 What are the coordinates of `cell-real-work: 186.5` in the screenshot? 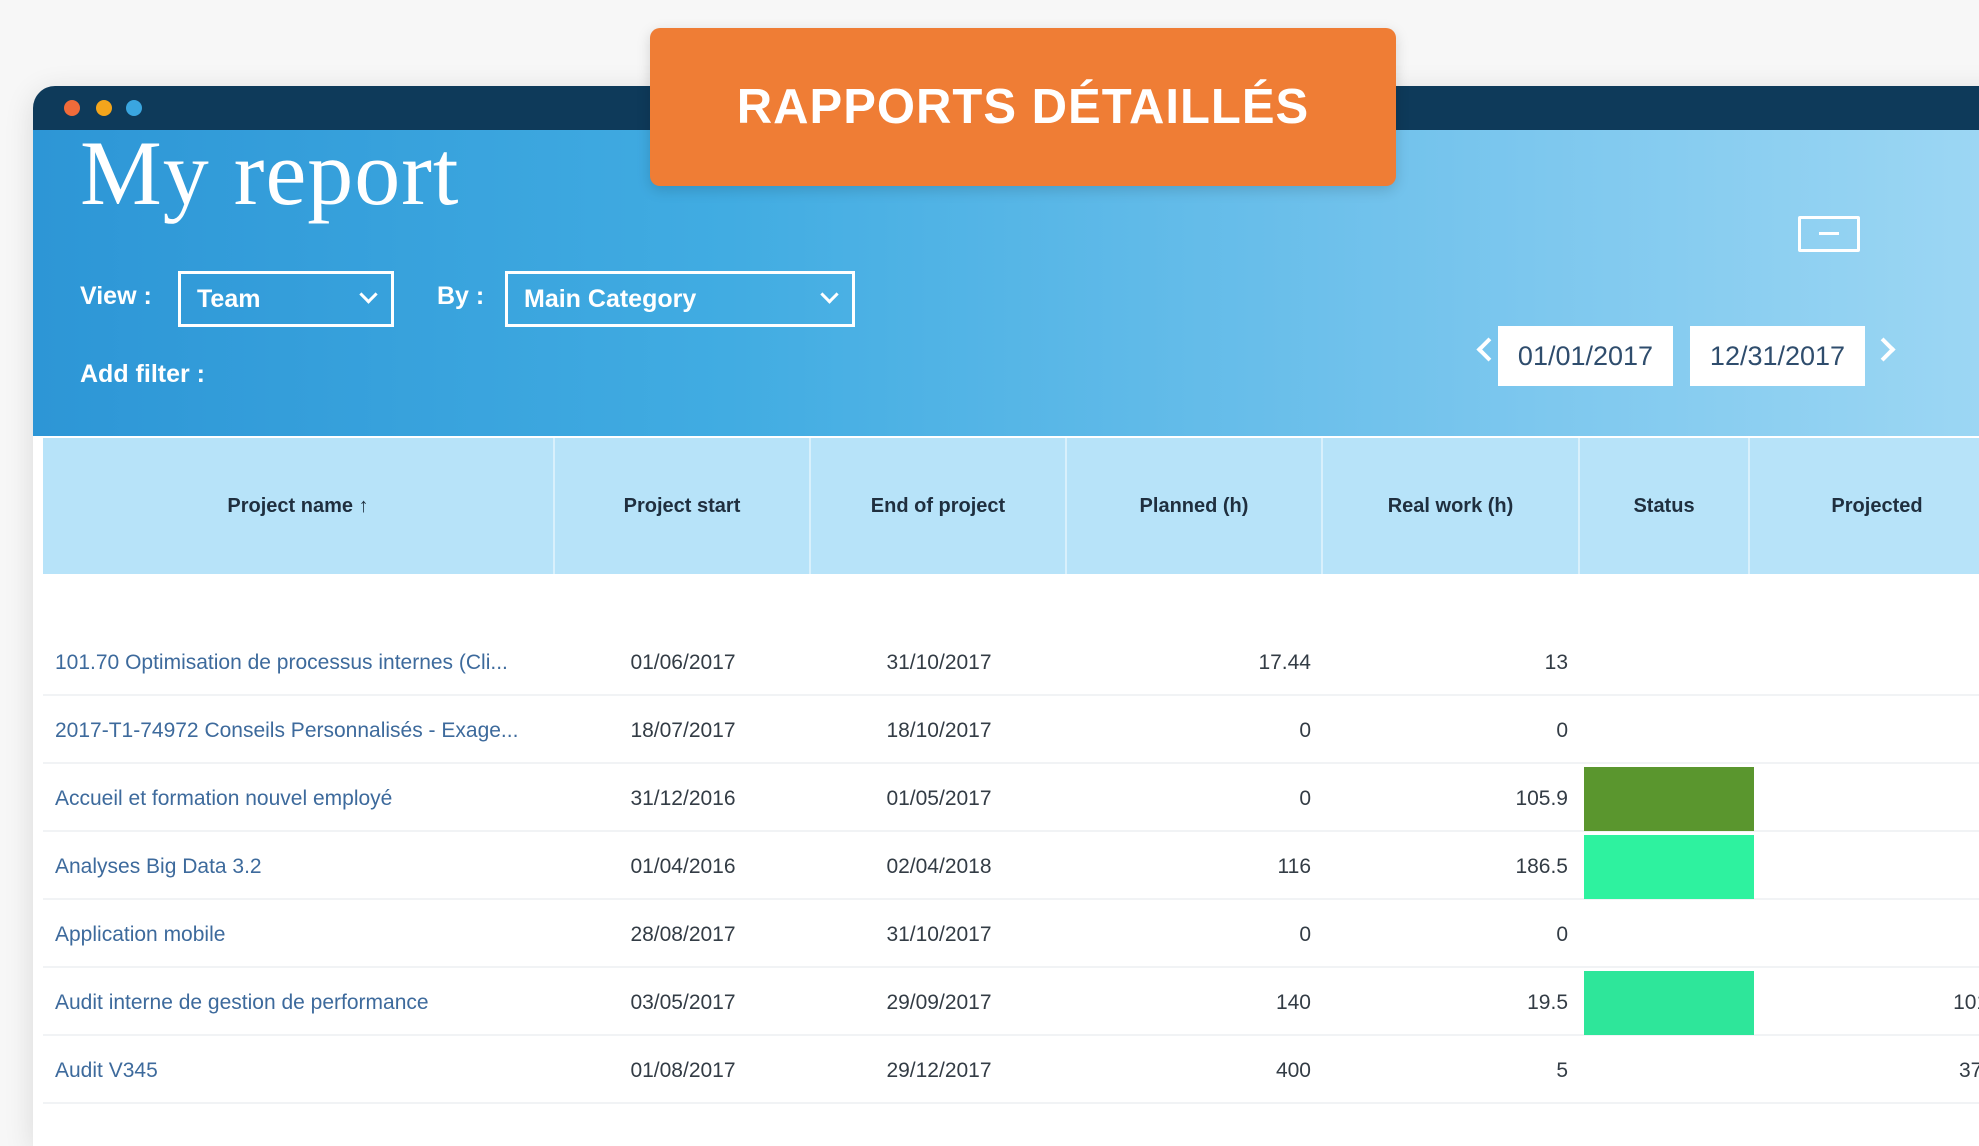 It's located at (1541, 866).